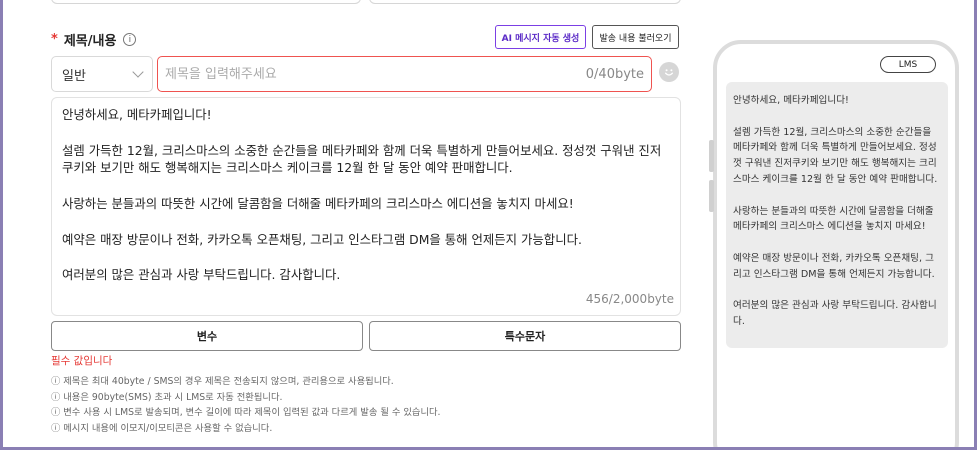  Describe the element at coordinates (167, 397) in the screenshot. I see `help-note: ⓘ 내용은 90byte(SMS) 초과 시 LMS로 자동 전환됩니다.` at that location.